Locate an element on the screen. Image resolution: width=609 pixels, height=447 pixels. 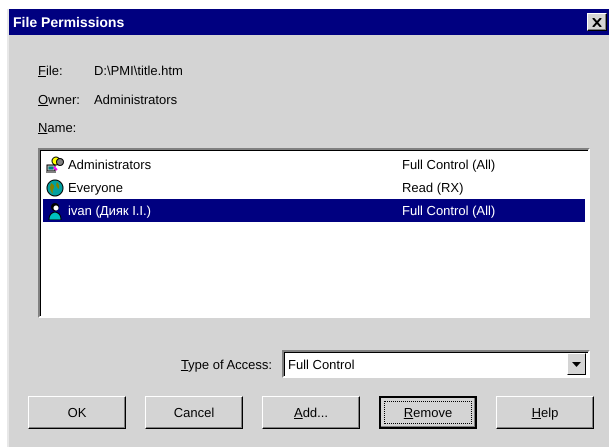
permission-row: ivan (Дияк I.I.) Full Control (All) is located at coordinates (314, 210).